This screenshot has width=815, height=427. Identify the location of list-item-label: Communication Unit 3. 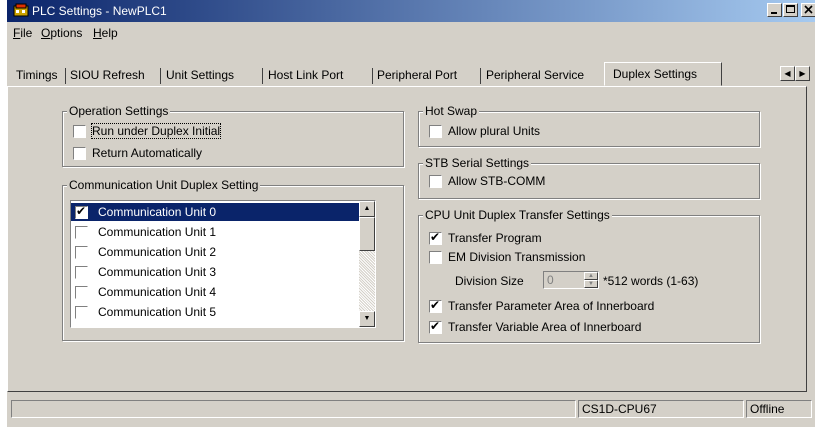
(157, 272).